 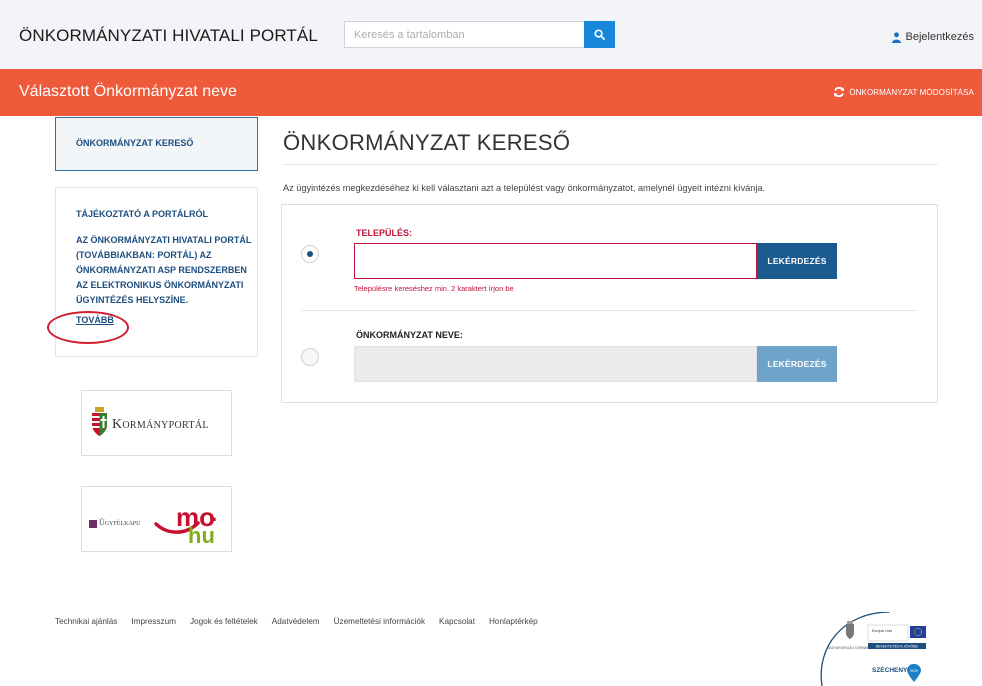 What do you see at coordinates (128, 91) in the screenshot?
I see `selected-municipality-name: Választott Önkormányzat neve` at bounding box center [128, 91].